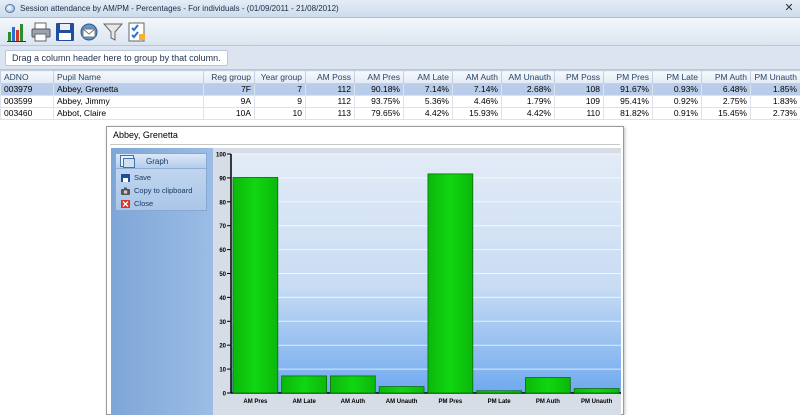 Image resolution: width=800 pixels, height=415 pixels. Describe the element at coordinates (726, 113) in the screenshot. I see `cell: 15.45%` at that location.